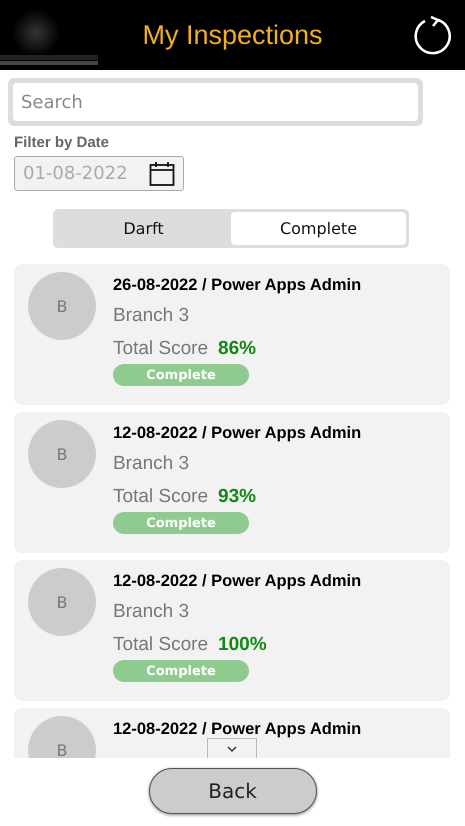 This screenshot has width=465, height=826. I want to click on chevron-down-icon, so click(232, 749).